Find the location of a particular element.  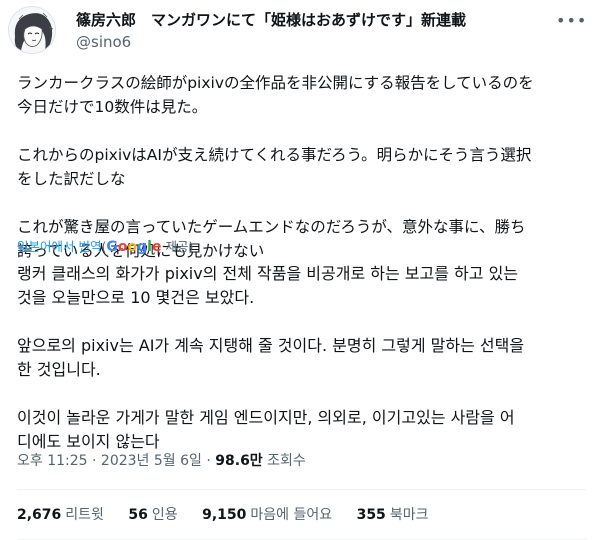

more-horizontal-icon: ••• is located at coordinates (572, 20).